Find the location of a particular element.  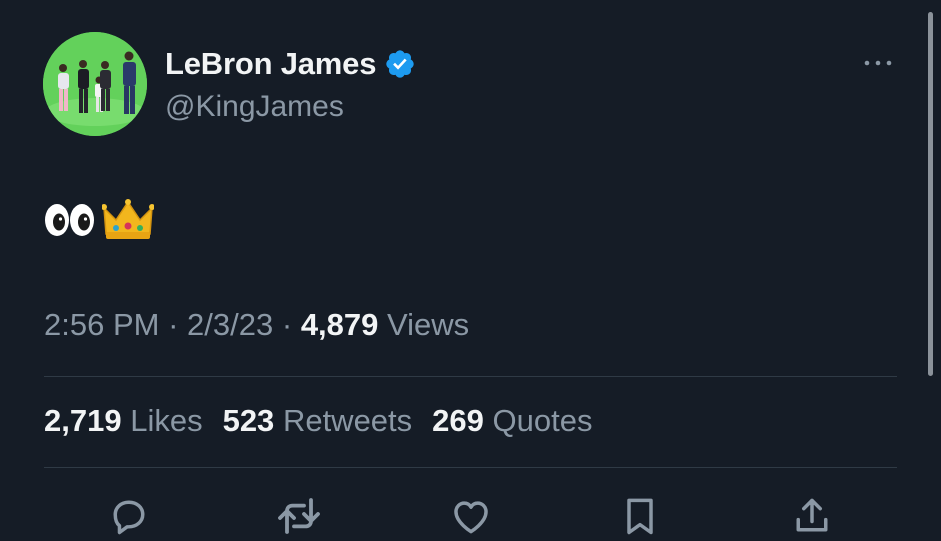

tweet-date: 2/3/23 is located at coordinates (230, 324).